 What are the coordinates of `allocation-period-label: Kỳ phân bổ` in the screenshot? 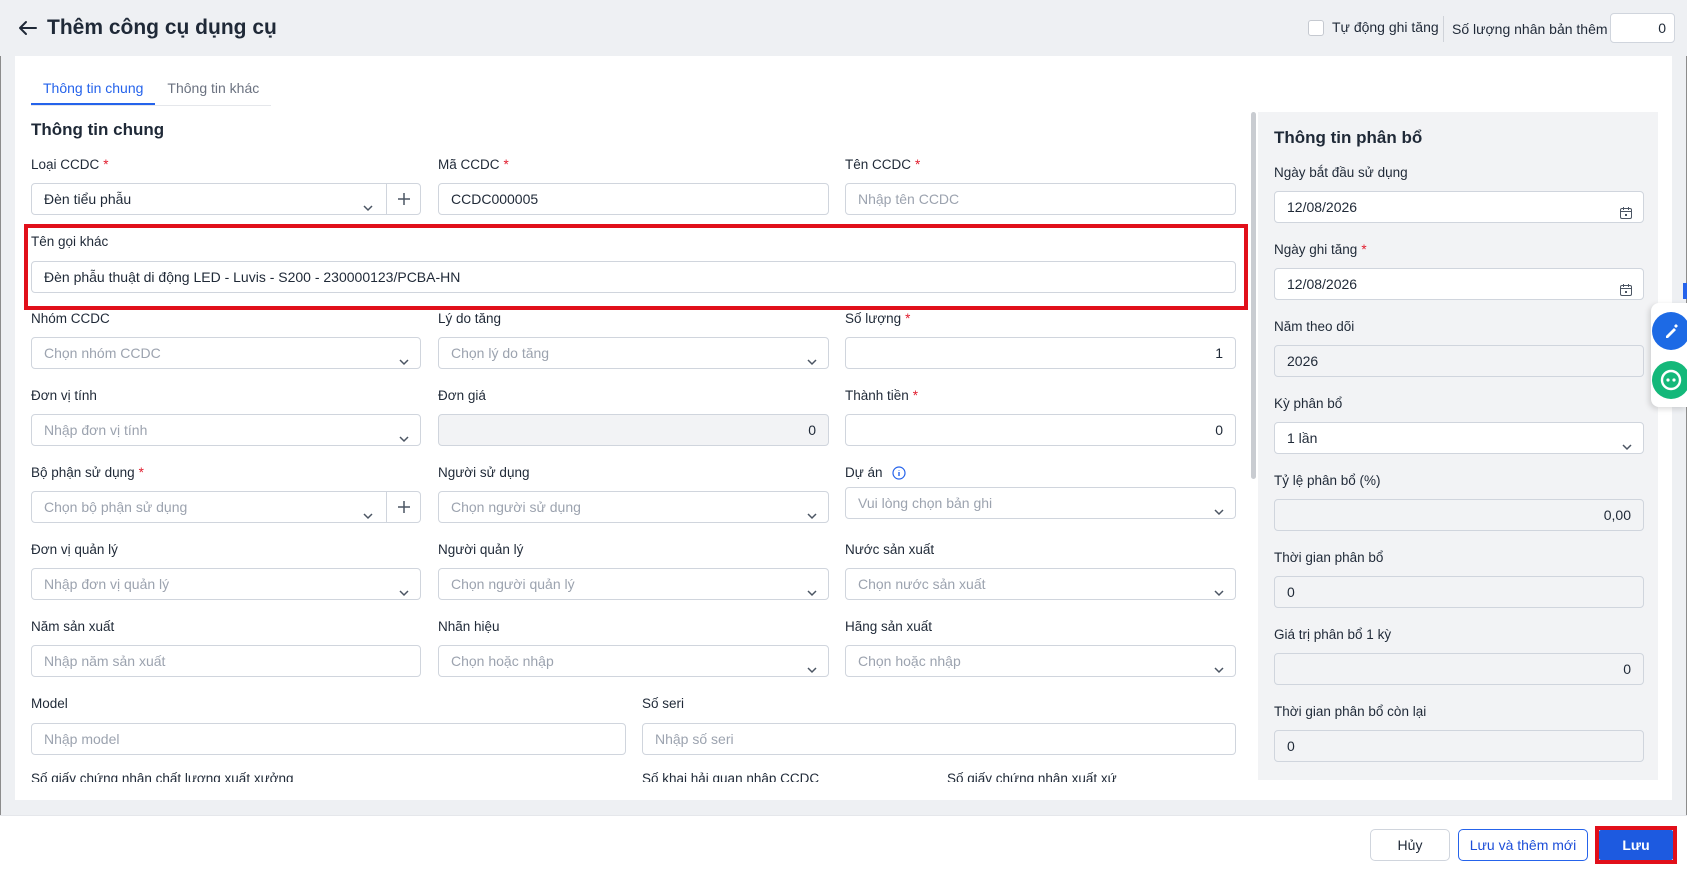 It's located at (1308, 403).